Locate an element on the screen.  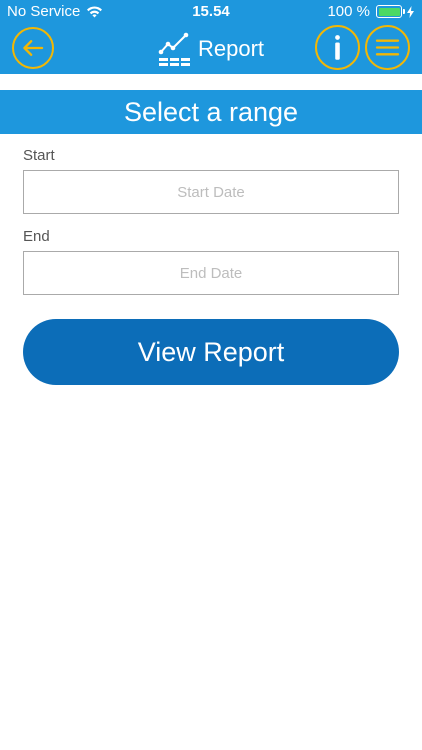
info-icon is located at coordinates (337, 47).